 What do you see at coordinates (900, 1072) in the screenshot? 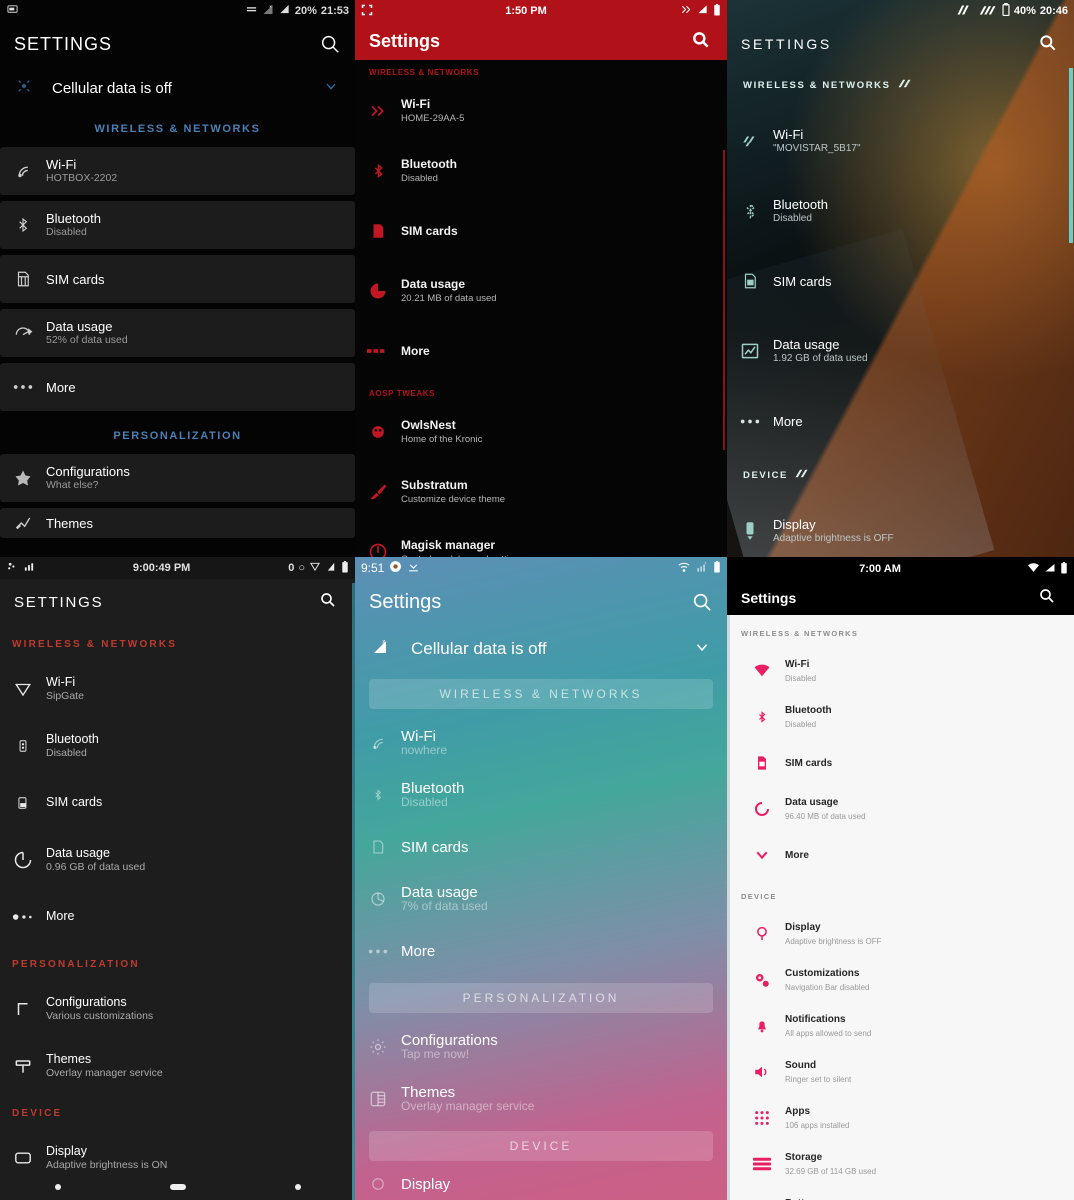
I see `list-item: Sound Ringer set to silent` at bounding box center [900, 1072].